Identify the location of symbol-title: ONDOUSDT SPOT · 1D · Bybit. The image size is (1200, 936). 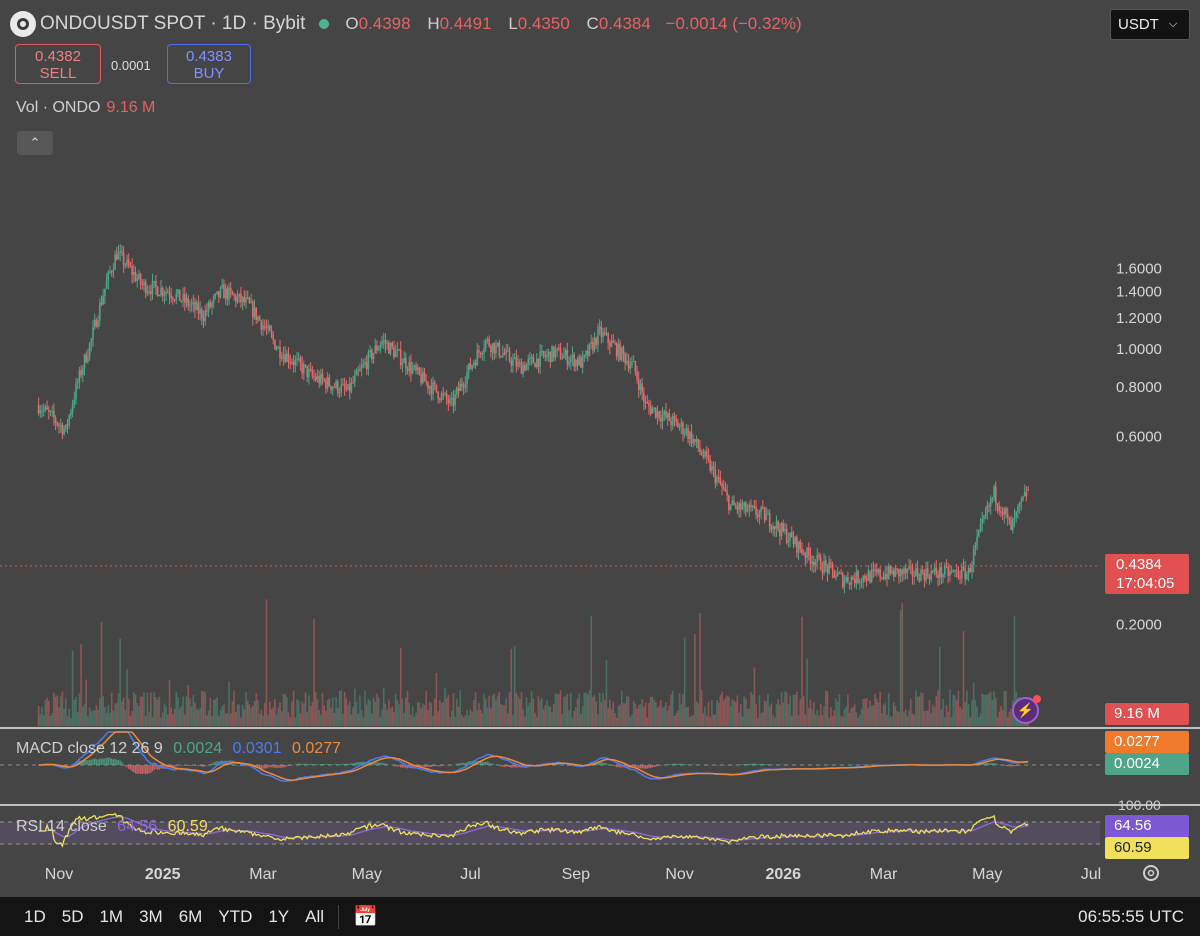
(172, 24).